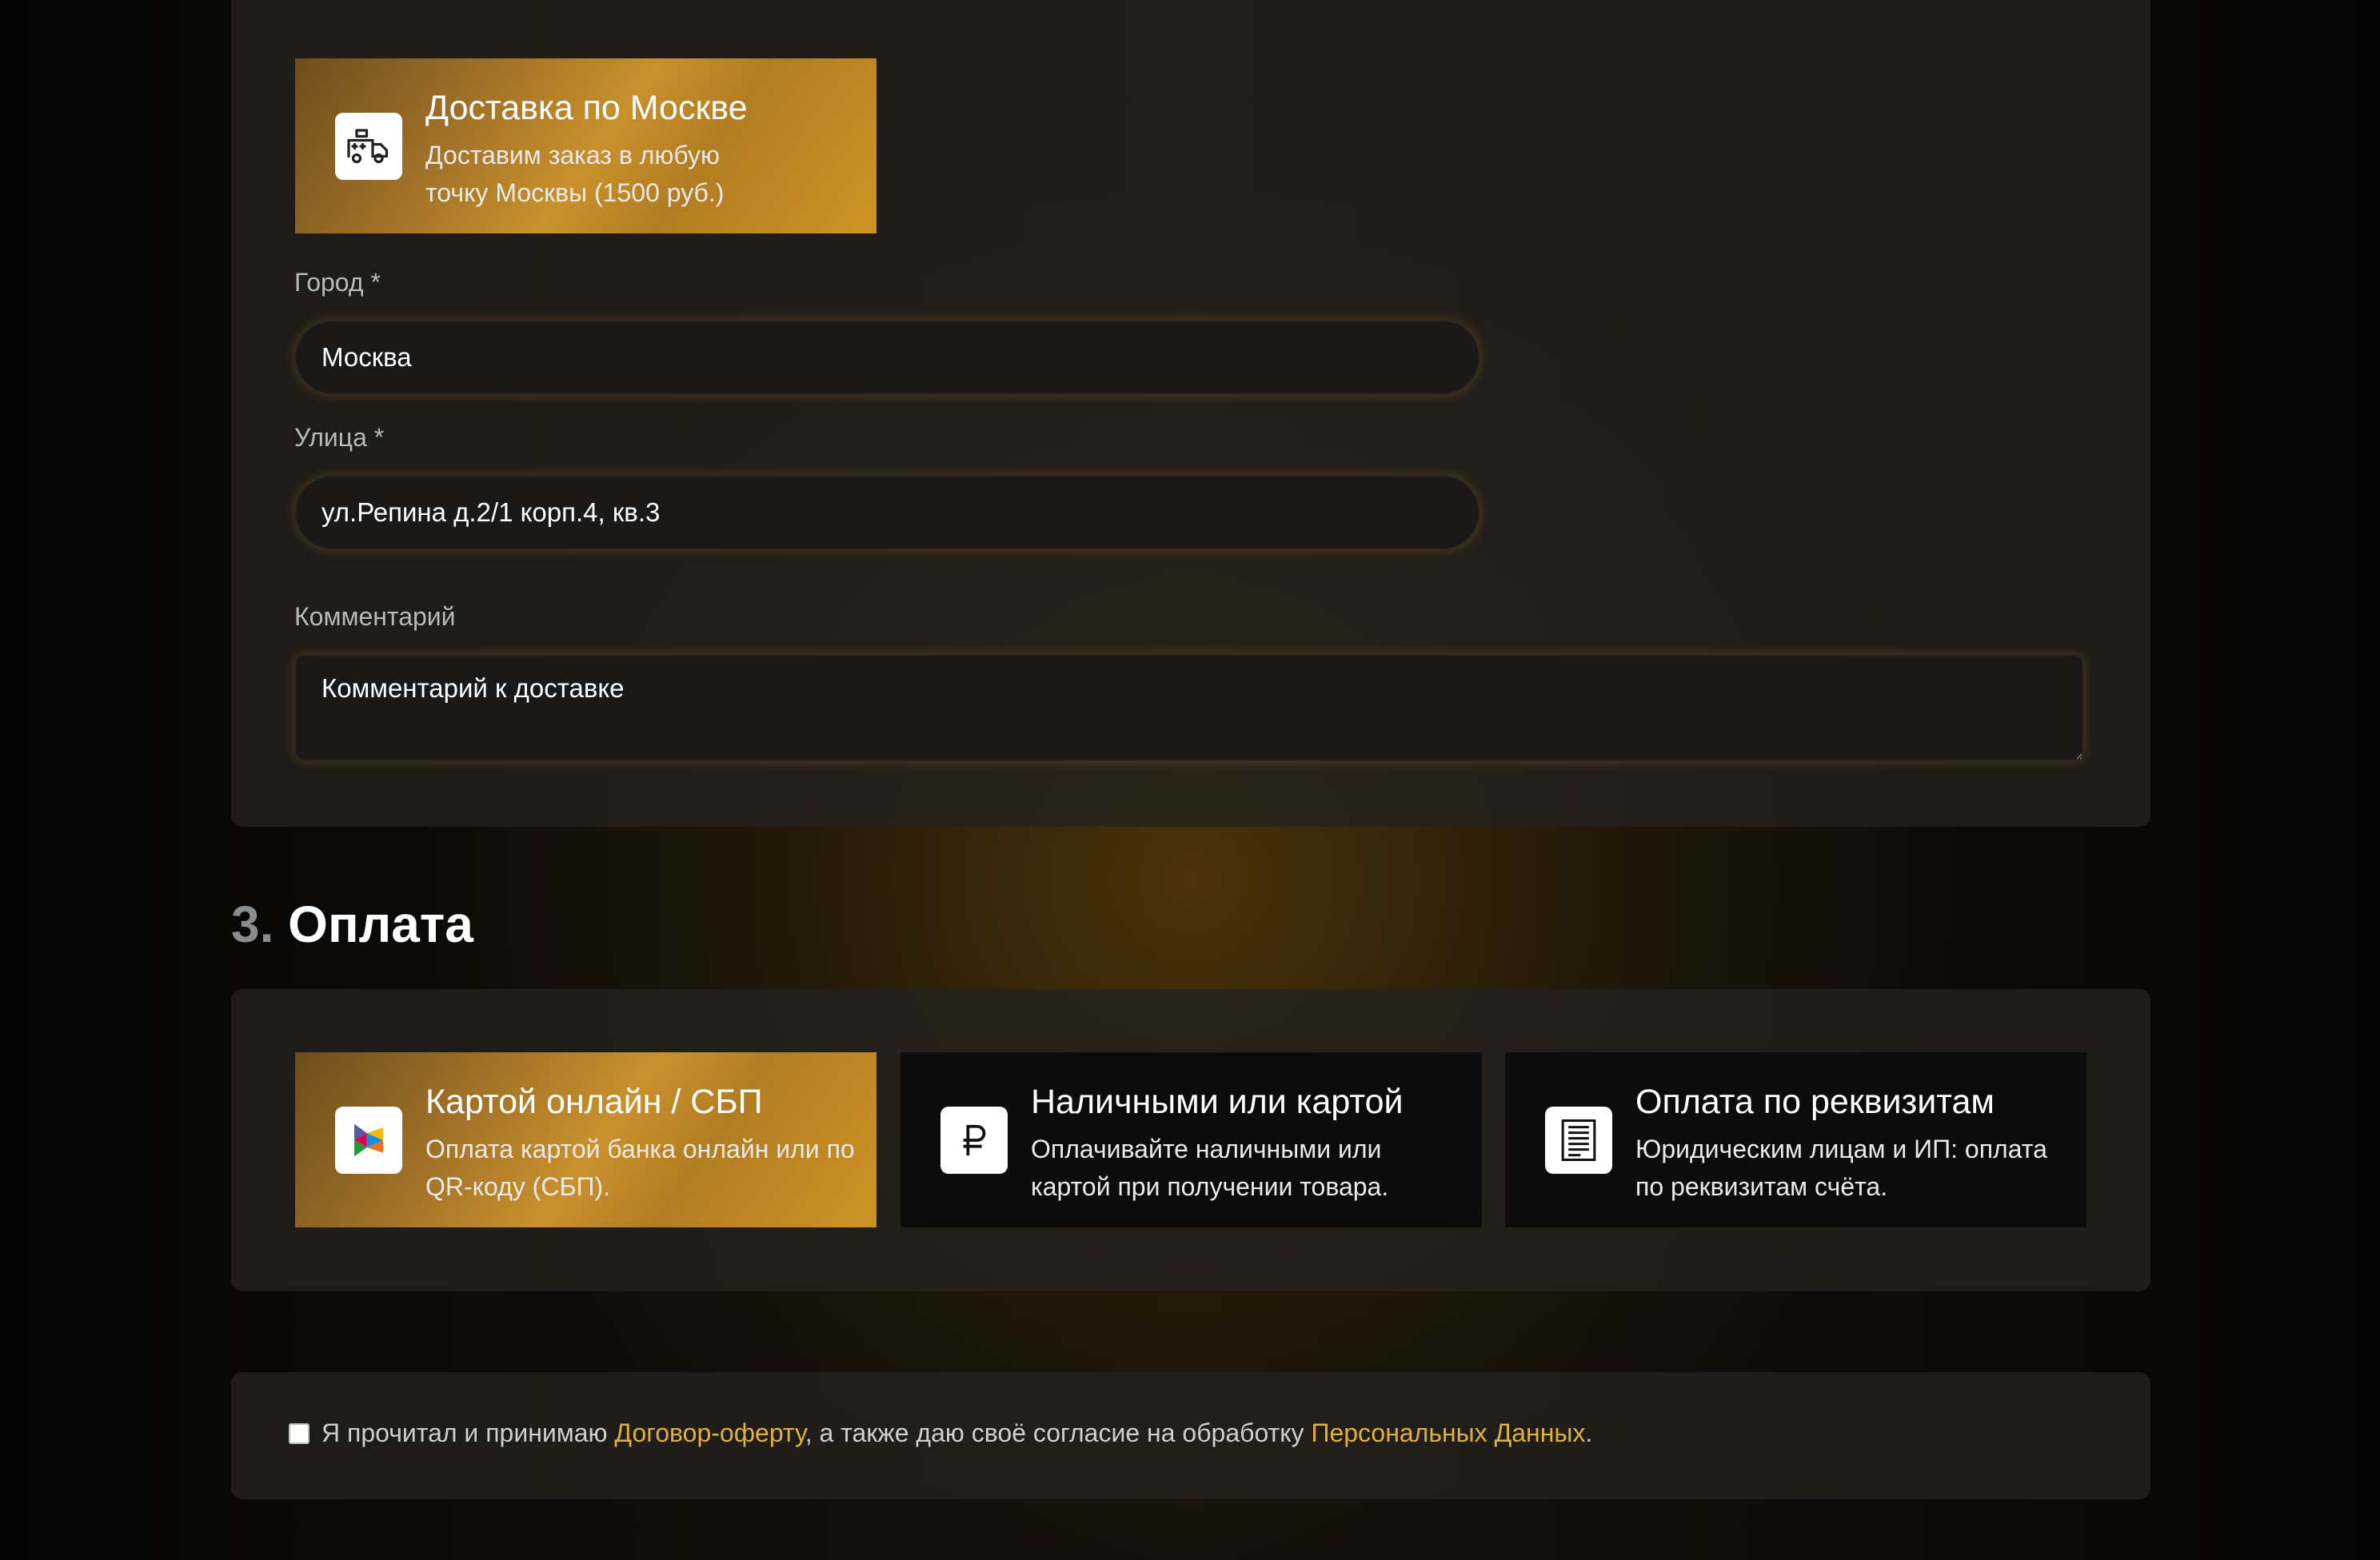 The image size is (2380, 1560). I want to click on street-label: Улица *, so click(339, 437).